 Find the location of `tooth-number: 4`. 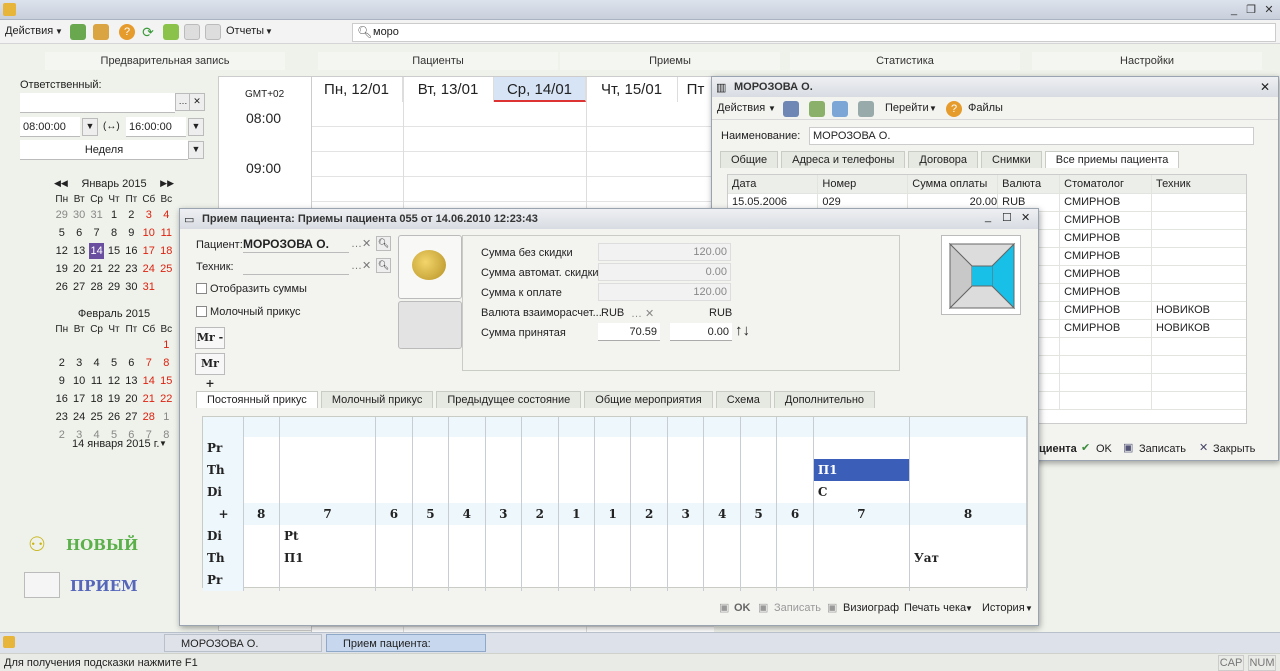

tooth-number: 4 is located at coordinates (722, 514).